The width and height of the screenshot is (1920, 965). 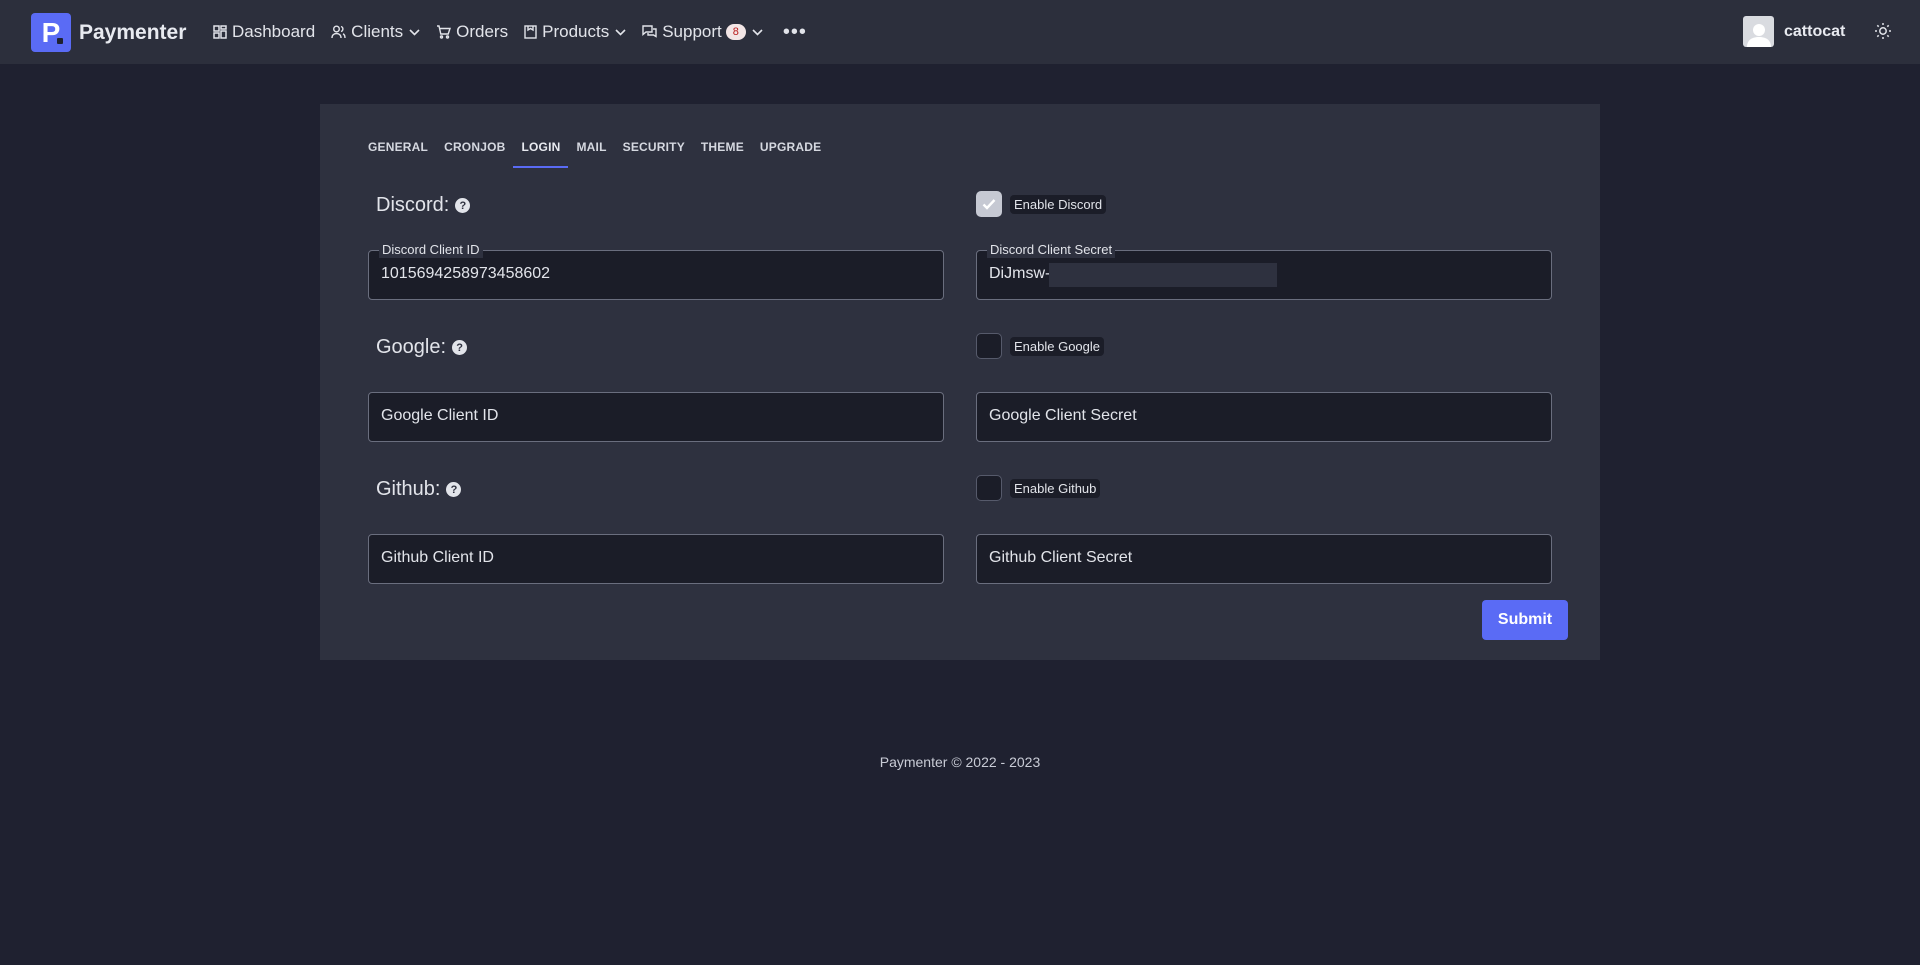 I want to click on tab-login: LOGIN, so click(x=541, y=150).